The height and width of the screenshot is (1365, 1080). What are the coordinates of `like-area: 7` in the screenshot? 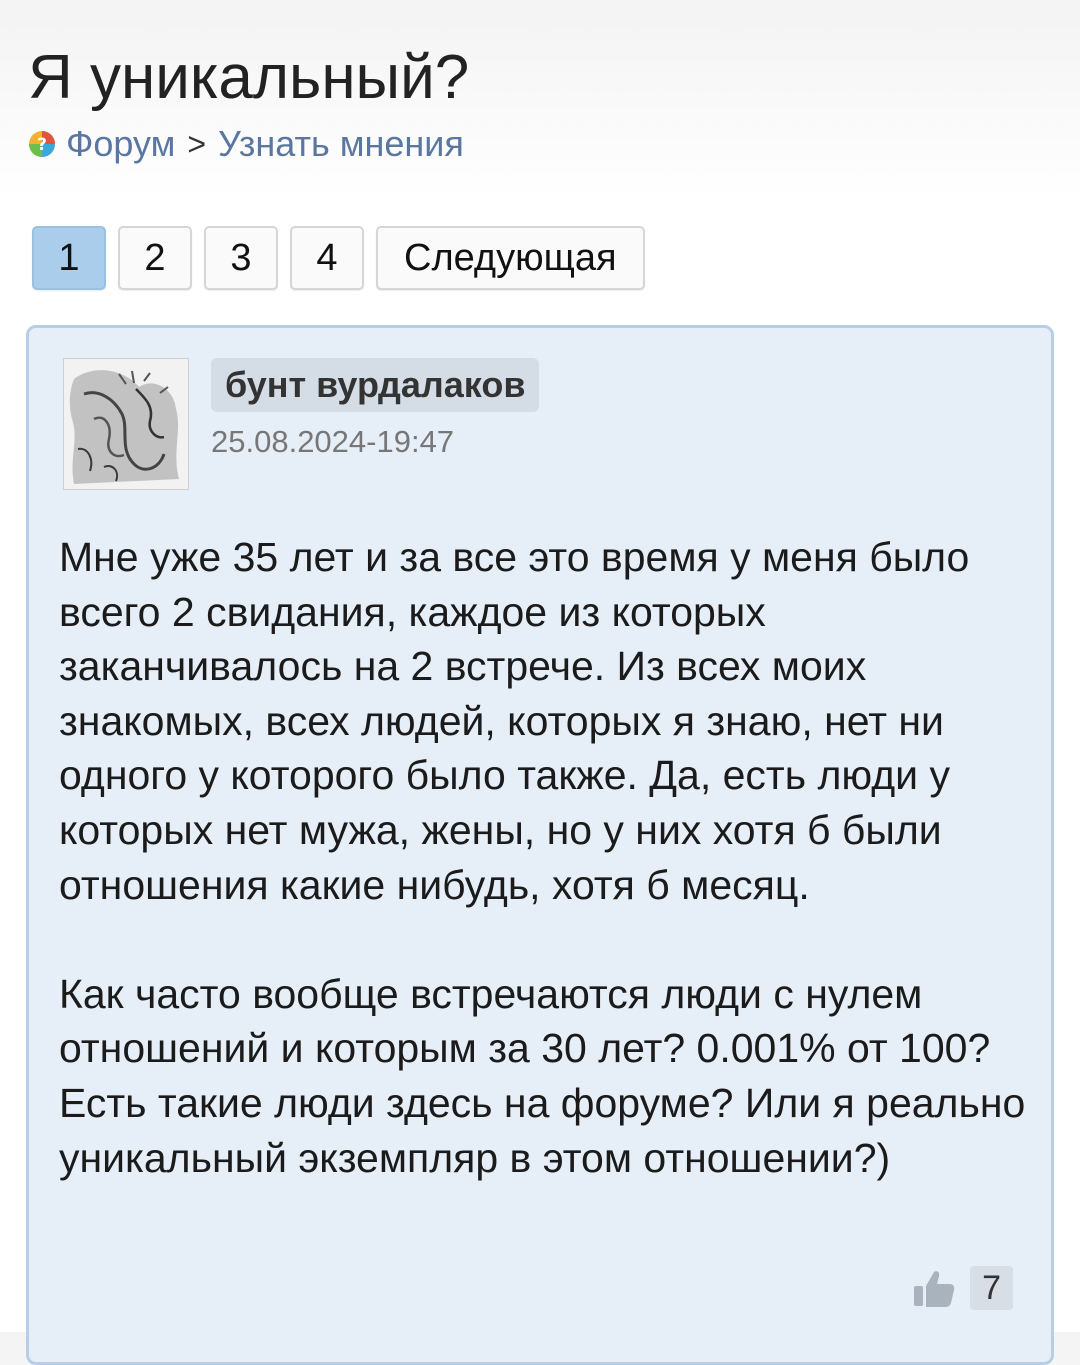 It's located at (962, 1288).